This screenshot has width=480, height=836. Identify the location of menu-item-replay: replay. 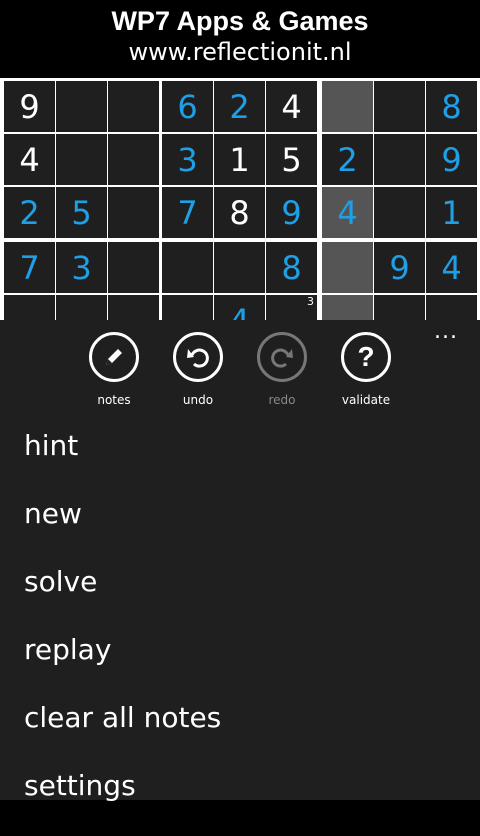
(122, 666).